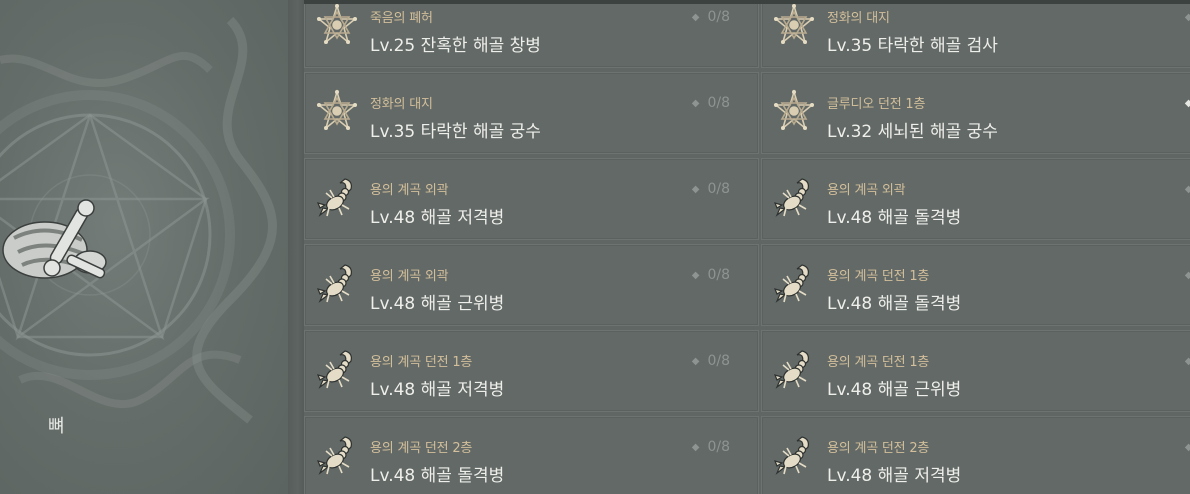 This screenshot has width=1190, height=494. What do you see at coordinates (56, 426) in the screenshot?
I see `category-label: 뼈` at bounding box center [56, 426].